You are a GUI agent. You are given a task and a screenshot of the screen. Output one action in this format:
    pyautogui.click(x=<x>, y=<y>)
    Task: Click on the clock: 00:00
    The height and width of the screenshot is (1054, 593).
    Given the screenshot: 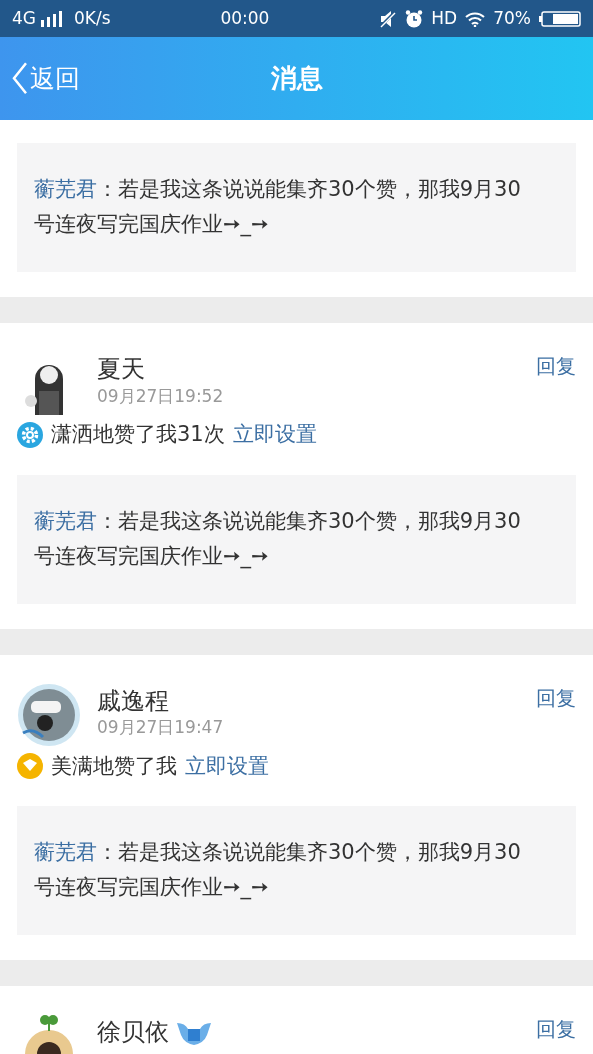 What is the action you would take?
    pyautogui.click(x=245, y=18)
    